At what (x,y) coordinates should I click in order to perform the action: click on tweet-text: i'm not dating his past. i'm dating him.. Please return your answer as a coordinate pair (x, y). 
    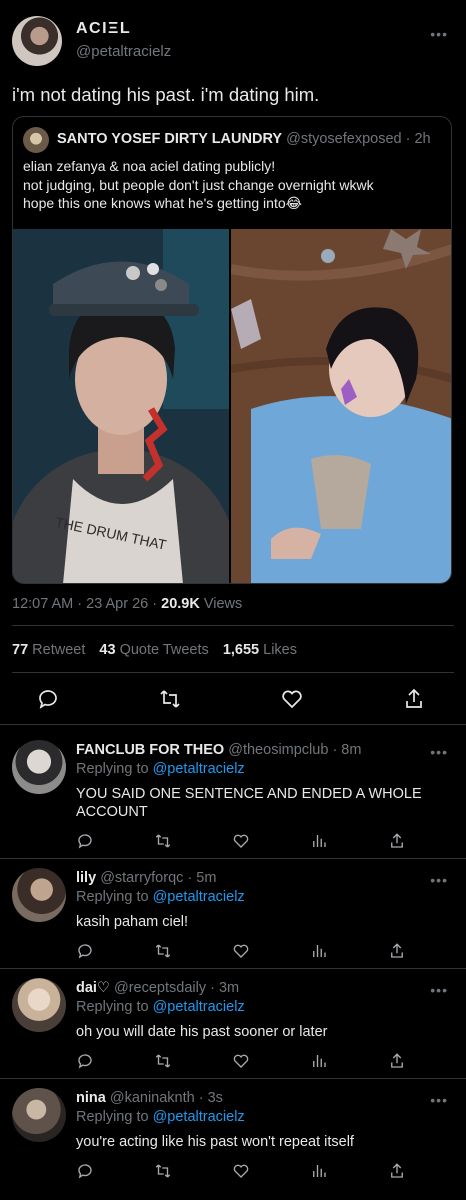
    Looking at the image, I should click on (166, 94).